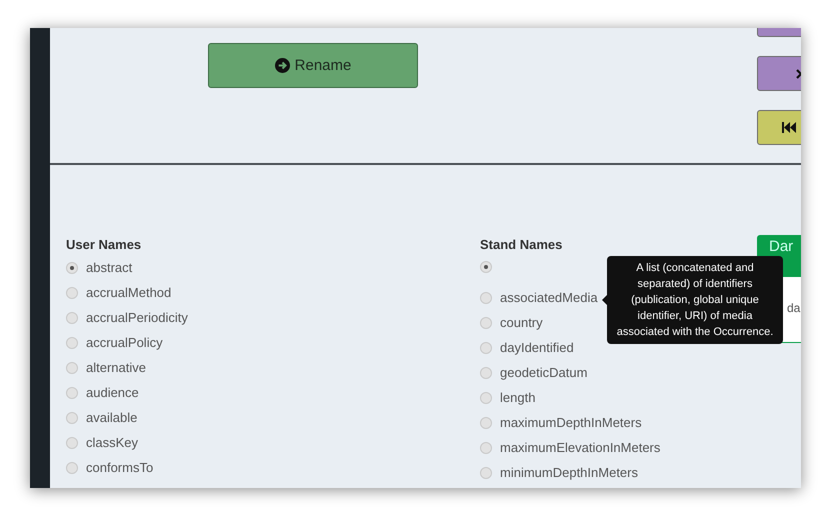 The image size is (832, 519). What do you see at coordinates (569, 472) in the screenshot?
I see `radio-label: minimumDepthInMeters` at bounding box center [569, 472].